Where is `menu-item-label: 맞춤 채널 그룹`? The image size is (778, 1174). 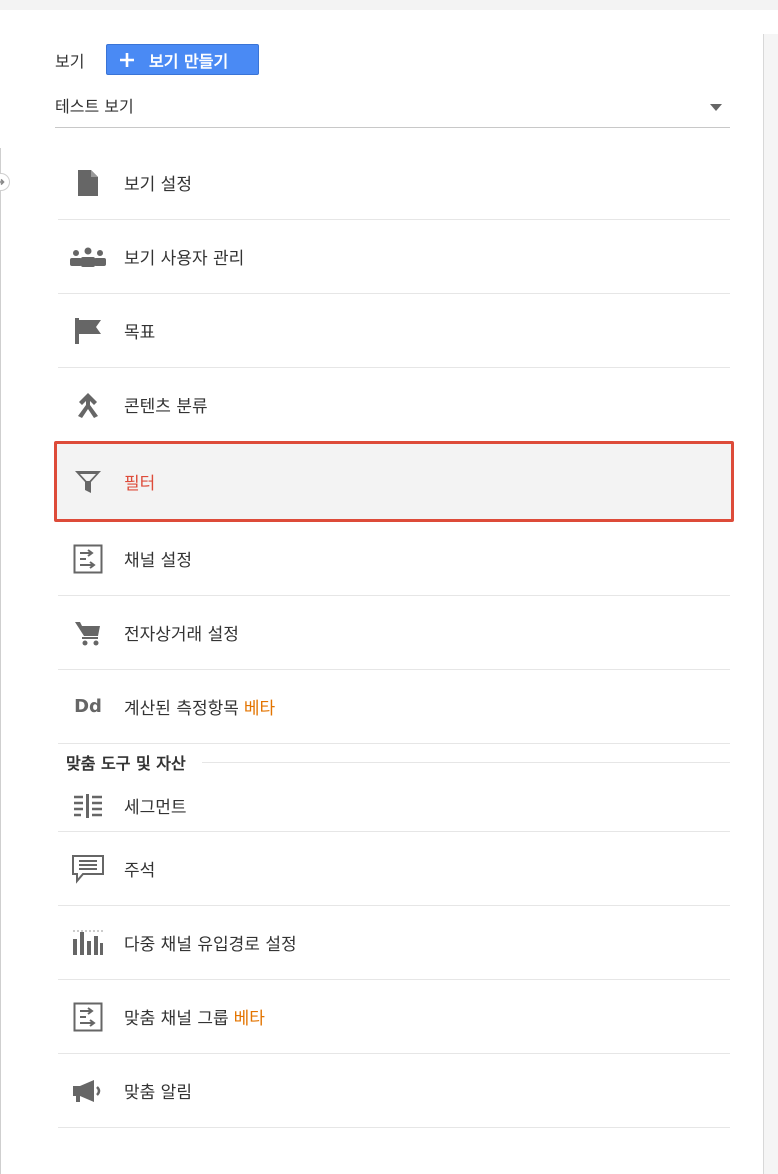
menu-item-label: 맞춤 채널 그룹 is located at coordinates (176, 1019).